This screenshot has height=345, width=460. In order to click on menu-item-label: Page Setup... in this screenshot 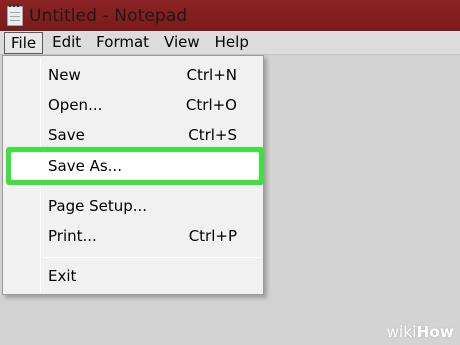, I will do `click(98, 206)`.